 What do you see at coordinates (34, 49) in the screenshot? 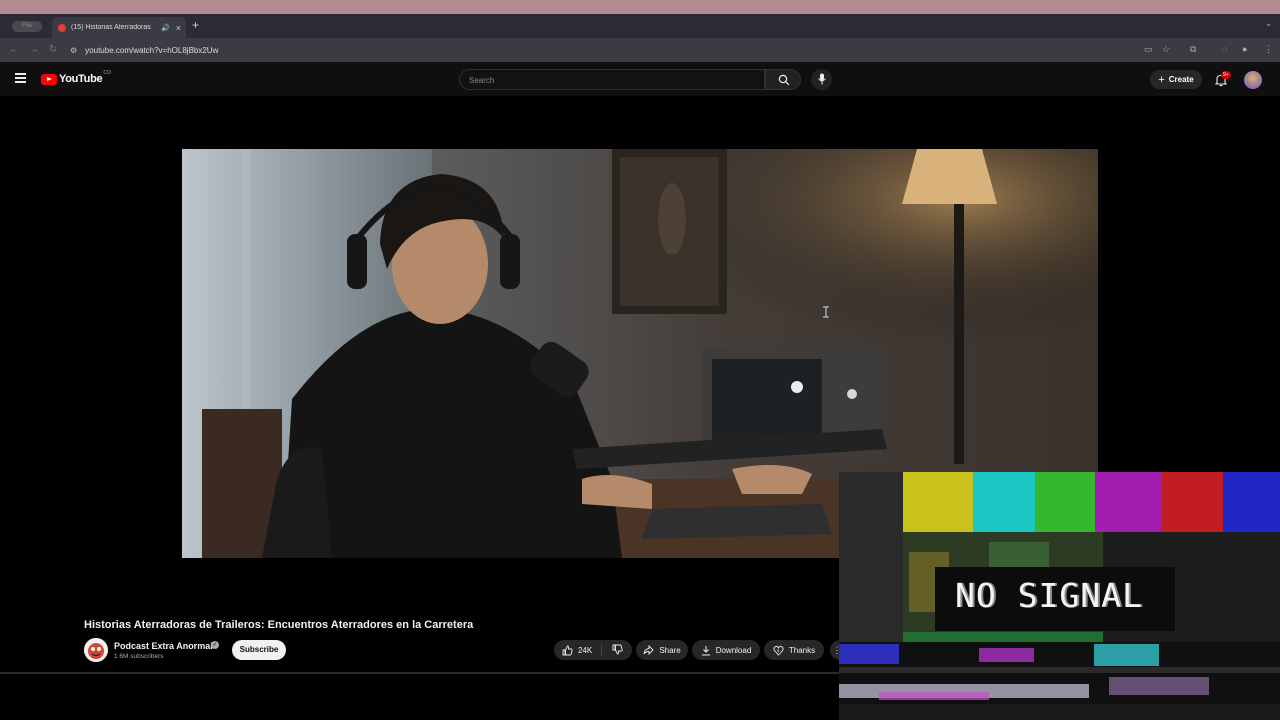
I see `forward-icon: →` at bounding box center [34, 49].